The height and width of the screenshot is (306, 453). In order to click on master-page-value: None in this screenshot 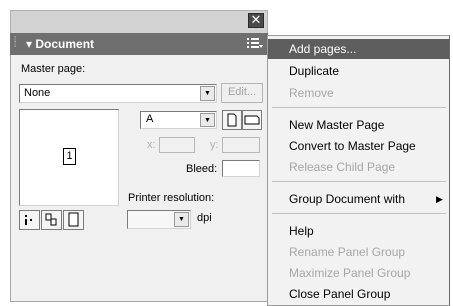, I will do `click(37, 93)`.